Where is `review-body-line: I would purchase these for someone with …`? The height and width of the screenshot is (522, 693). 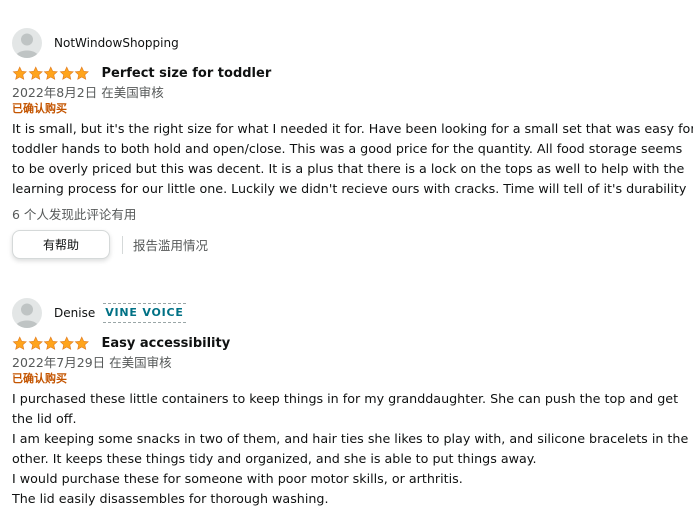 review-body-line: I would purchase these for someone with … is located at coordinates (237, 478).